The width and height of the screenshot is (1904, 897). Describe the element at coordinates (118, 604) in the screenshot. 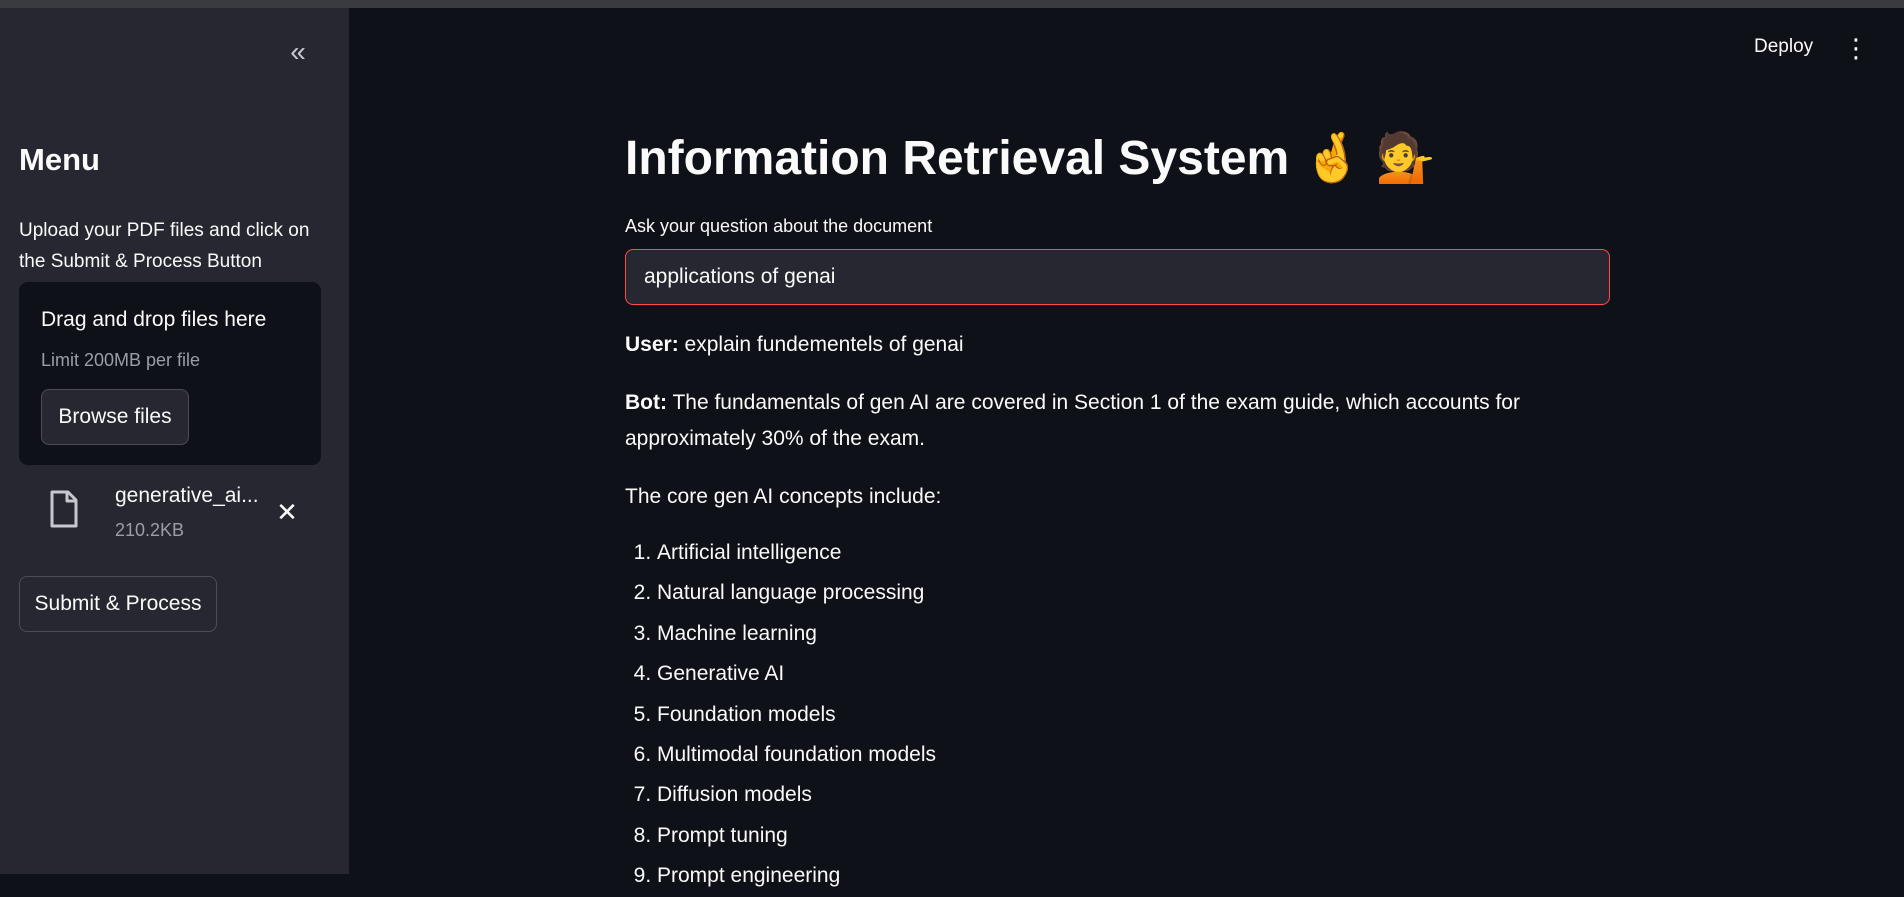

I see `submit-process-button: Submit & Process` at that location.